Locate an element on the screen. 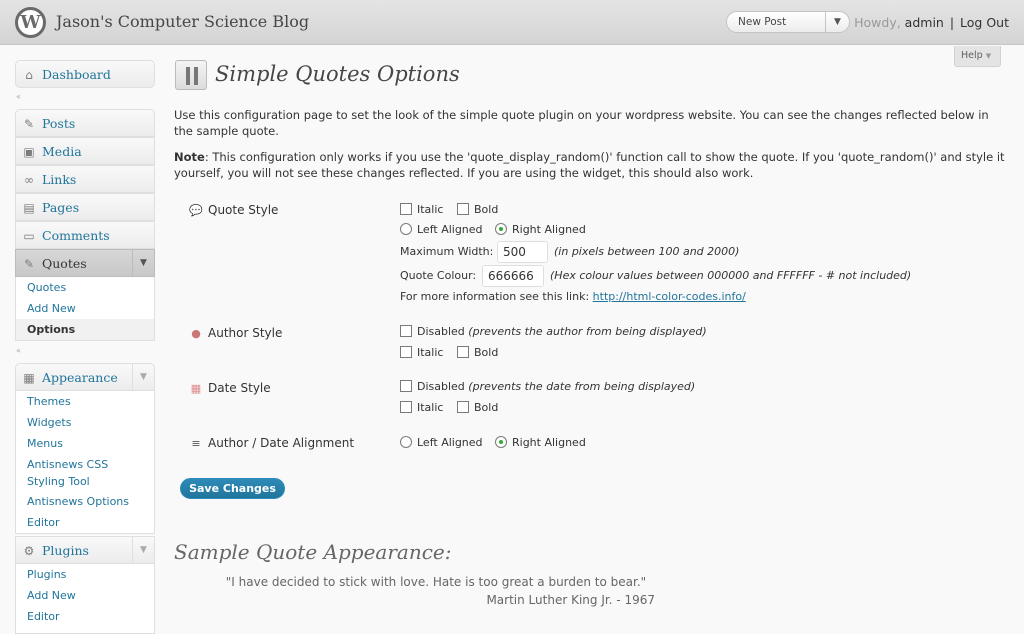  favorite-actions-dropdown: New Post ▼ is located at coordinates (788, 22).